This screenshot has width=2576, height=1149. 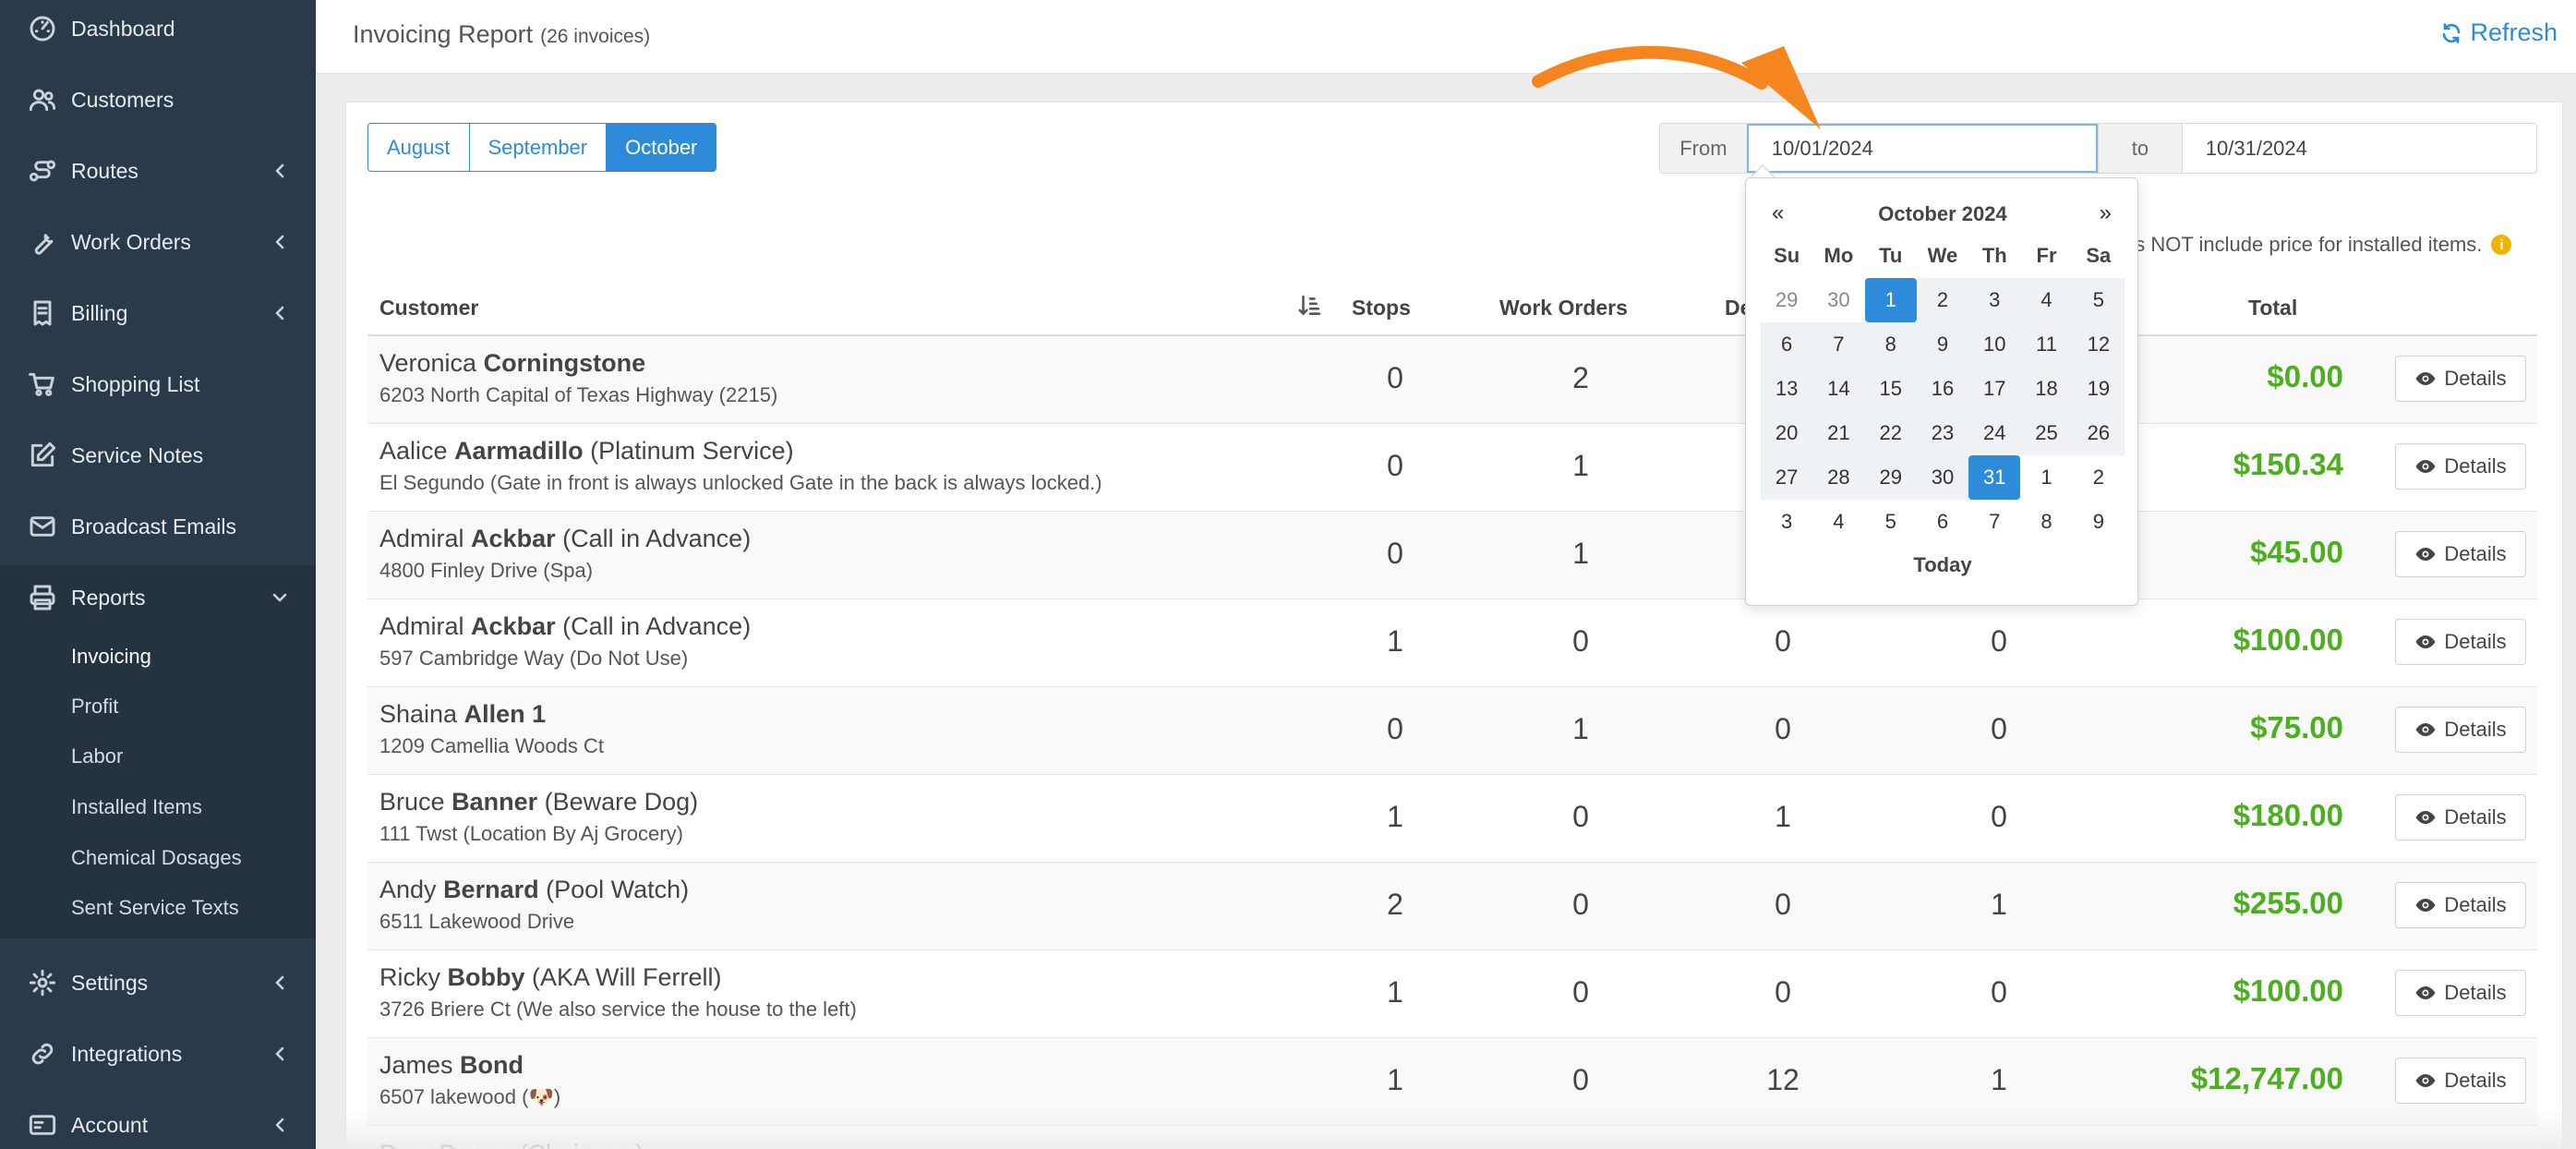 What do you see at coordinates (1787, 389) in the screenshot?
I see `day-cell: 13` at bounding box center [1787, 389].